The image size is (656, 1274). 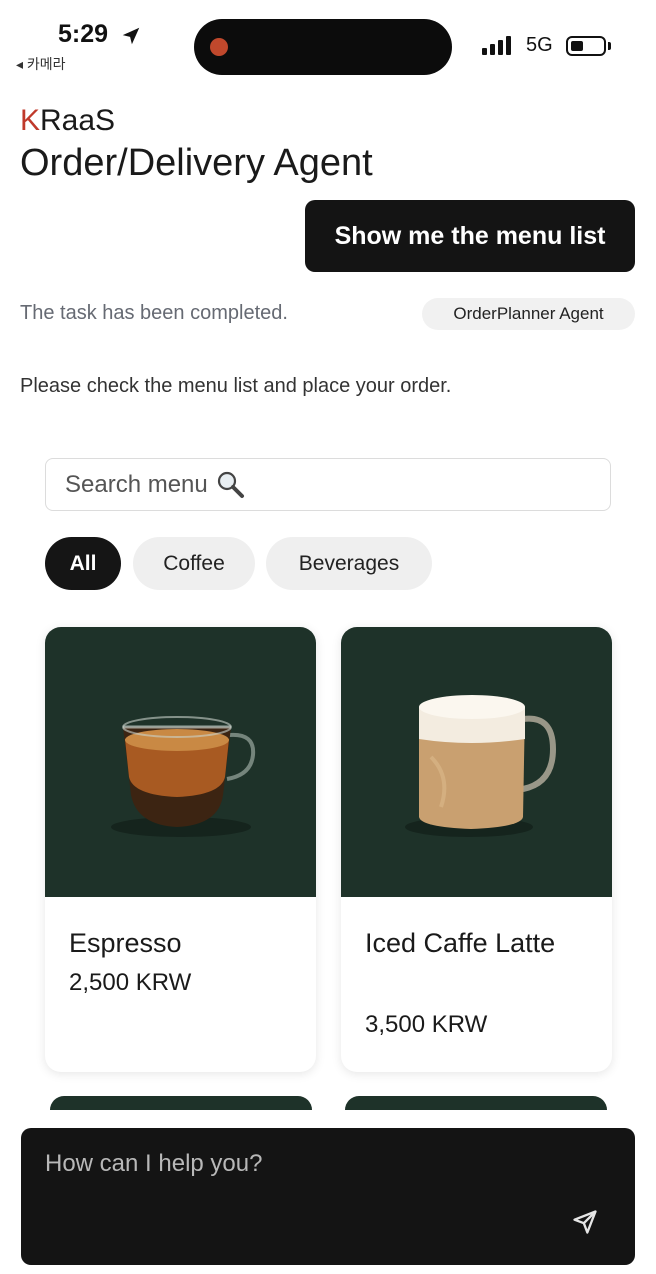 I want to click on latte-image, so click(x=476, y=762).